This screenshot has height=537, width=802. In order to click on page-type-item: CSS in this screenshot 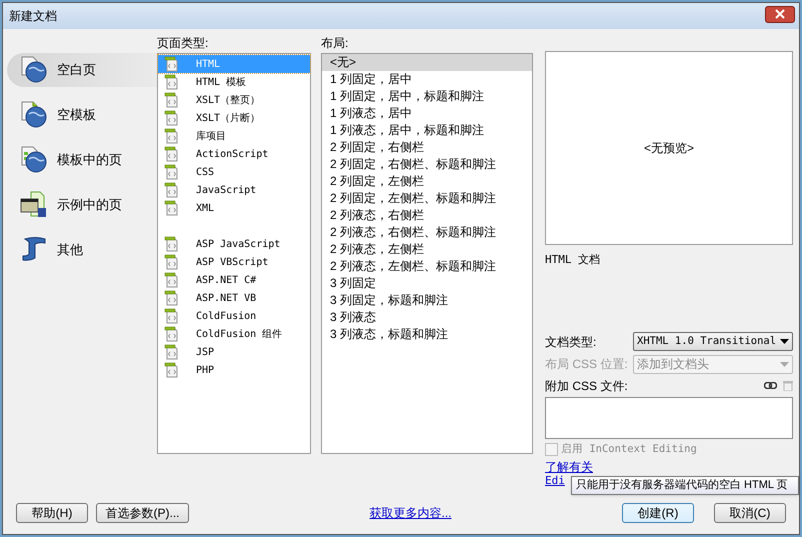, I will do `click(234, 172)`.